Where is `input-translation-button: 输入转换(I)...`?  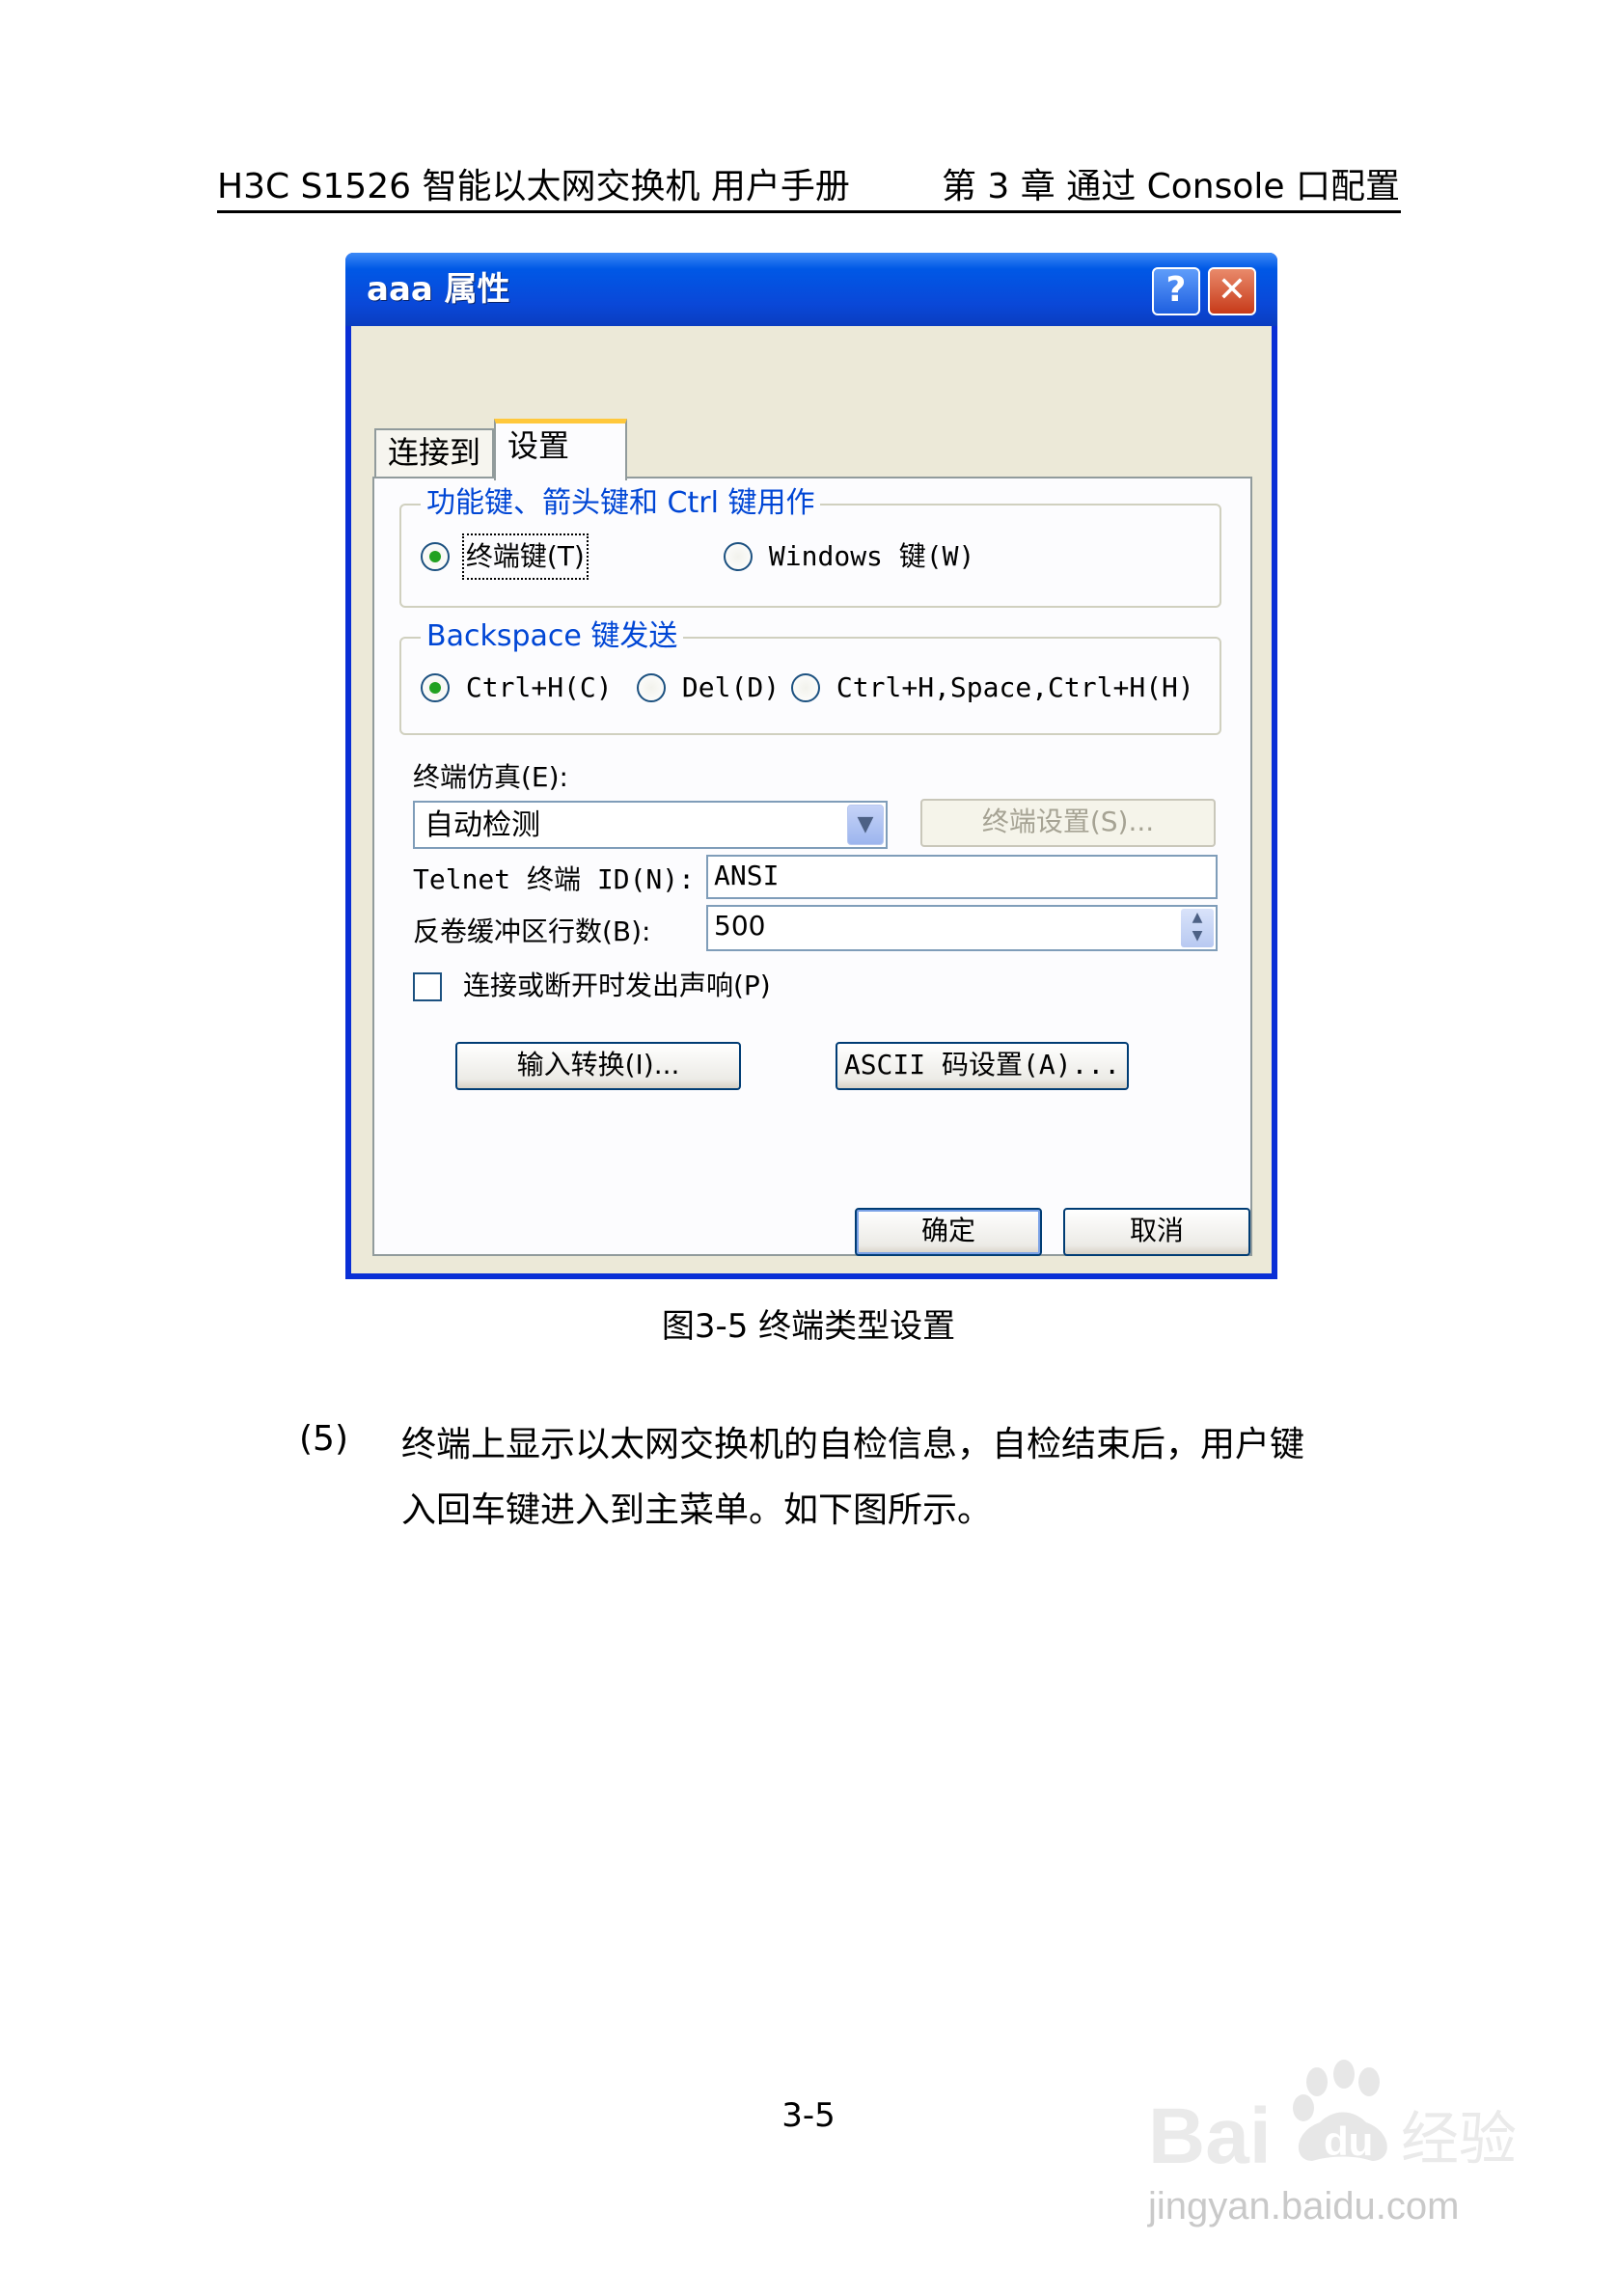
input-translation-button: 输入转换(I)... is located at coordinates (598, 1066).